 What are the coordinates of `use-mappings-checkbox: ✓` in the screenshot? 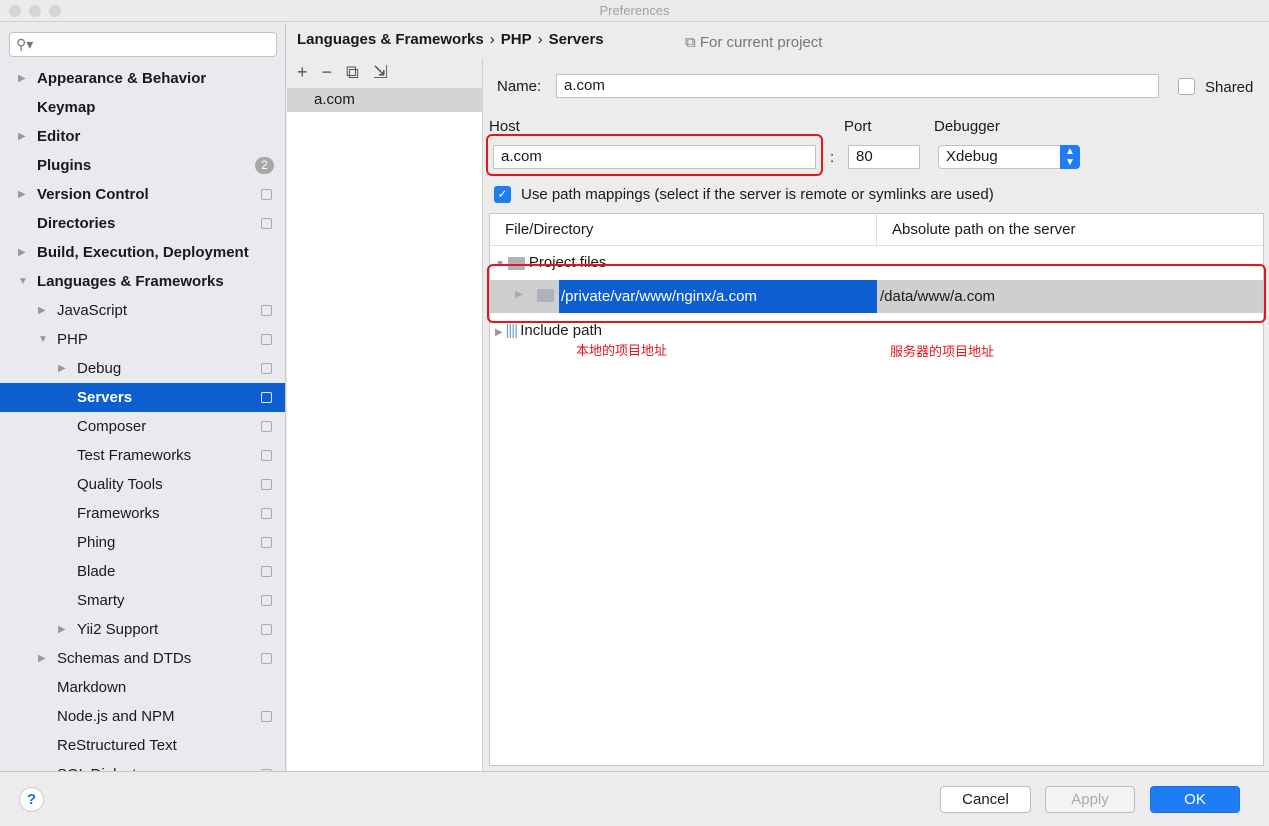 It's located at (502, 194).